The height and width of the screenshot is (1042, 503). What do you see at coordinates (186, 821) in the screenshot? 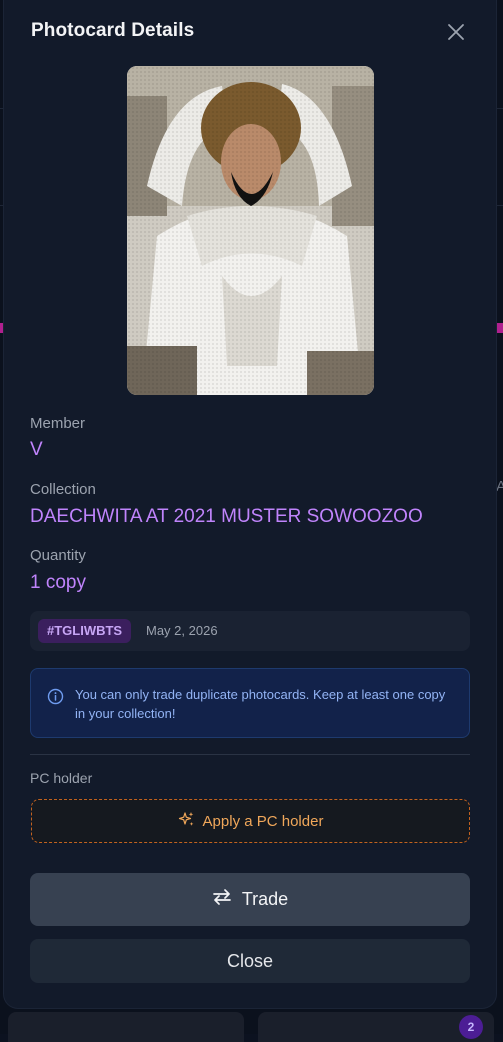
I see `sparkles-icon` at bounding box center [186, 821].